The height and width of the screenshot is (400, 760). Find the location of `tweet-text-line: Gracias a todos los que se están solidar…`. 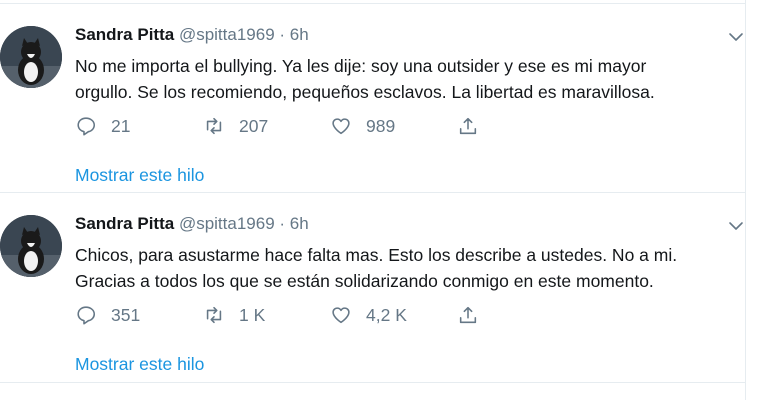

tweet-text-line: Gracias a todos los que se están solidar… is located at coordinates (364, 281).